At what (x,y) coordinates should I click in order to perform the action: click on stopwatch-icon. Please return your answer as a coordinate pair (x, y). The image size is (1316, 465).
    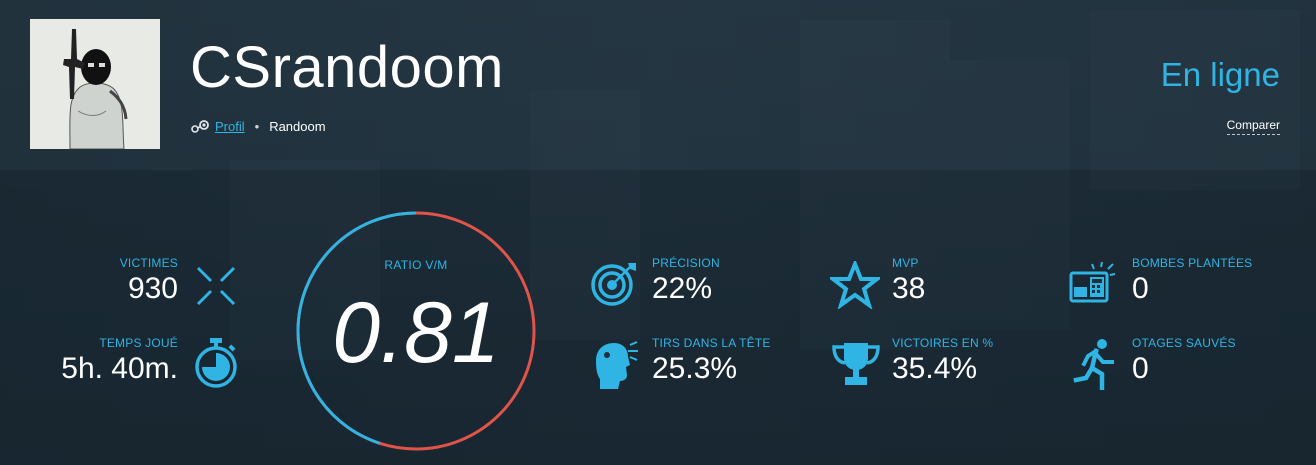
    Looking at the image, I should click on (216, 365).